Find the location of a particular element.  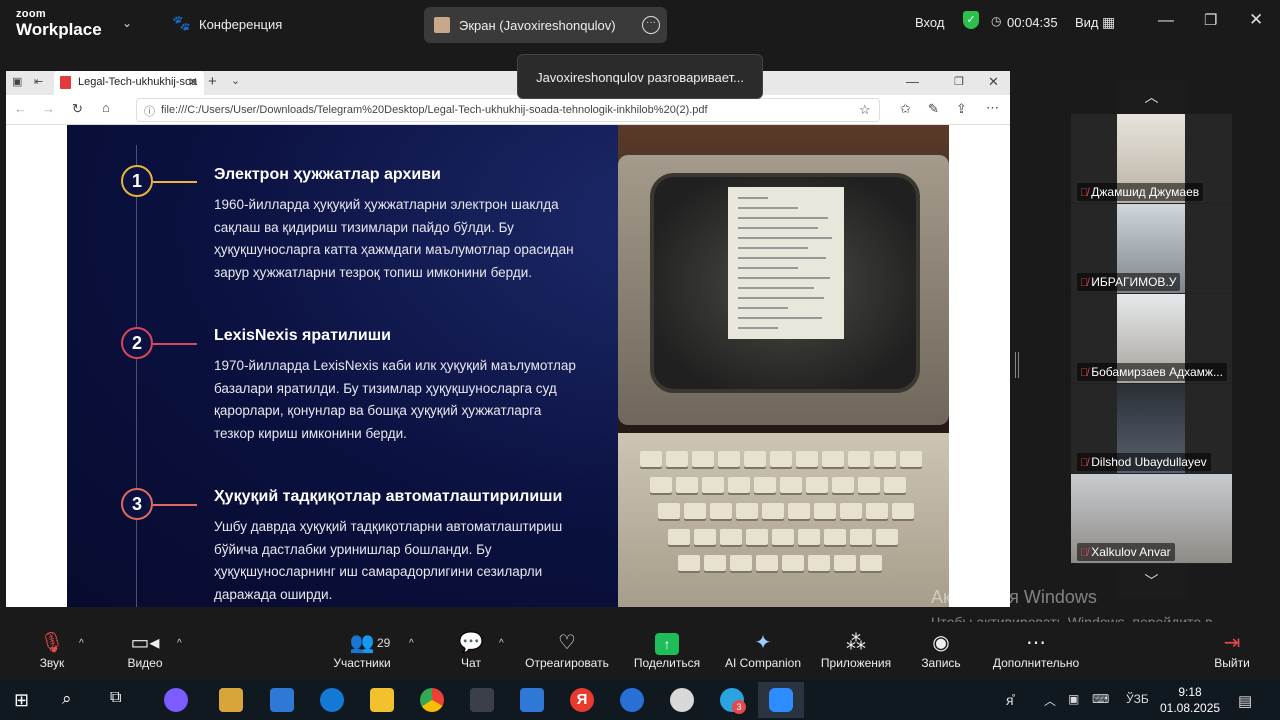

refresh-icon: ↻ is located at coordinates (77, 109).